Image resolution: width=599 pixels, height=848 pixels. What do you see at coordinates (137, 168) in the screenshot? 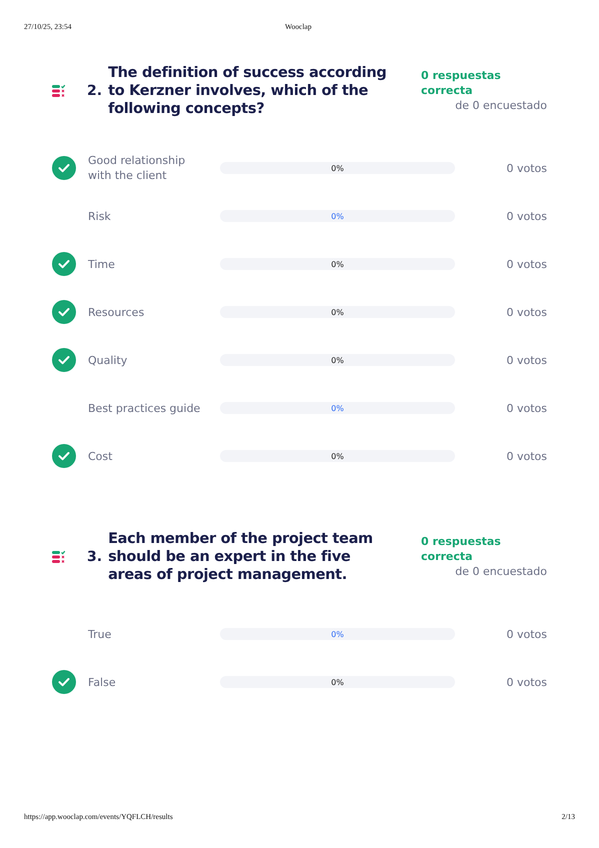
I see `option-label: Good relationship with the client` at bounding box center [137, 168].